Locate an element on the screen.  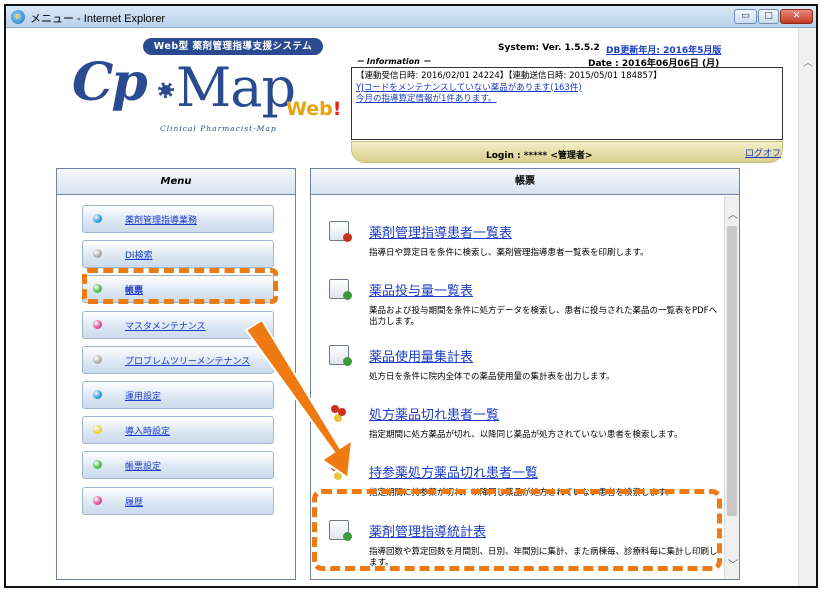
information-label: － Information － is located at coordinates (393, 61).